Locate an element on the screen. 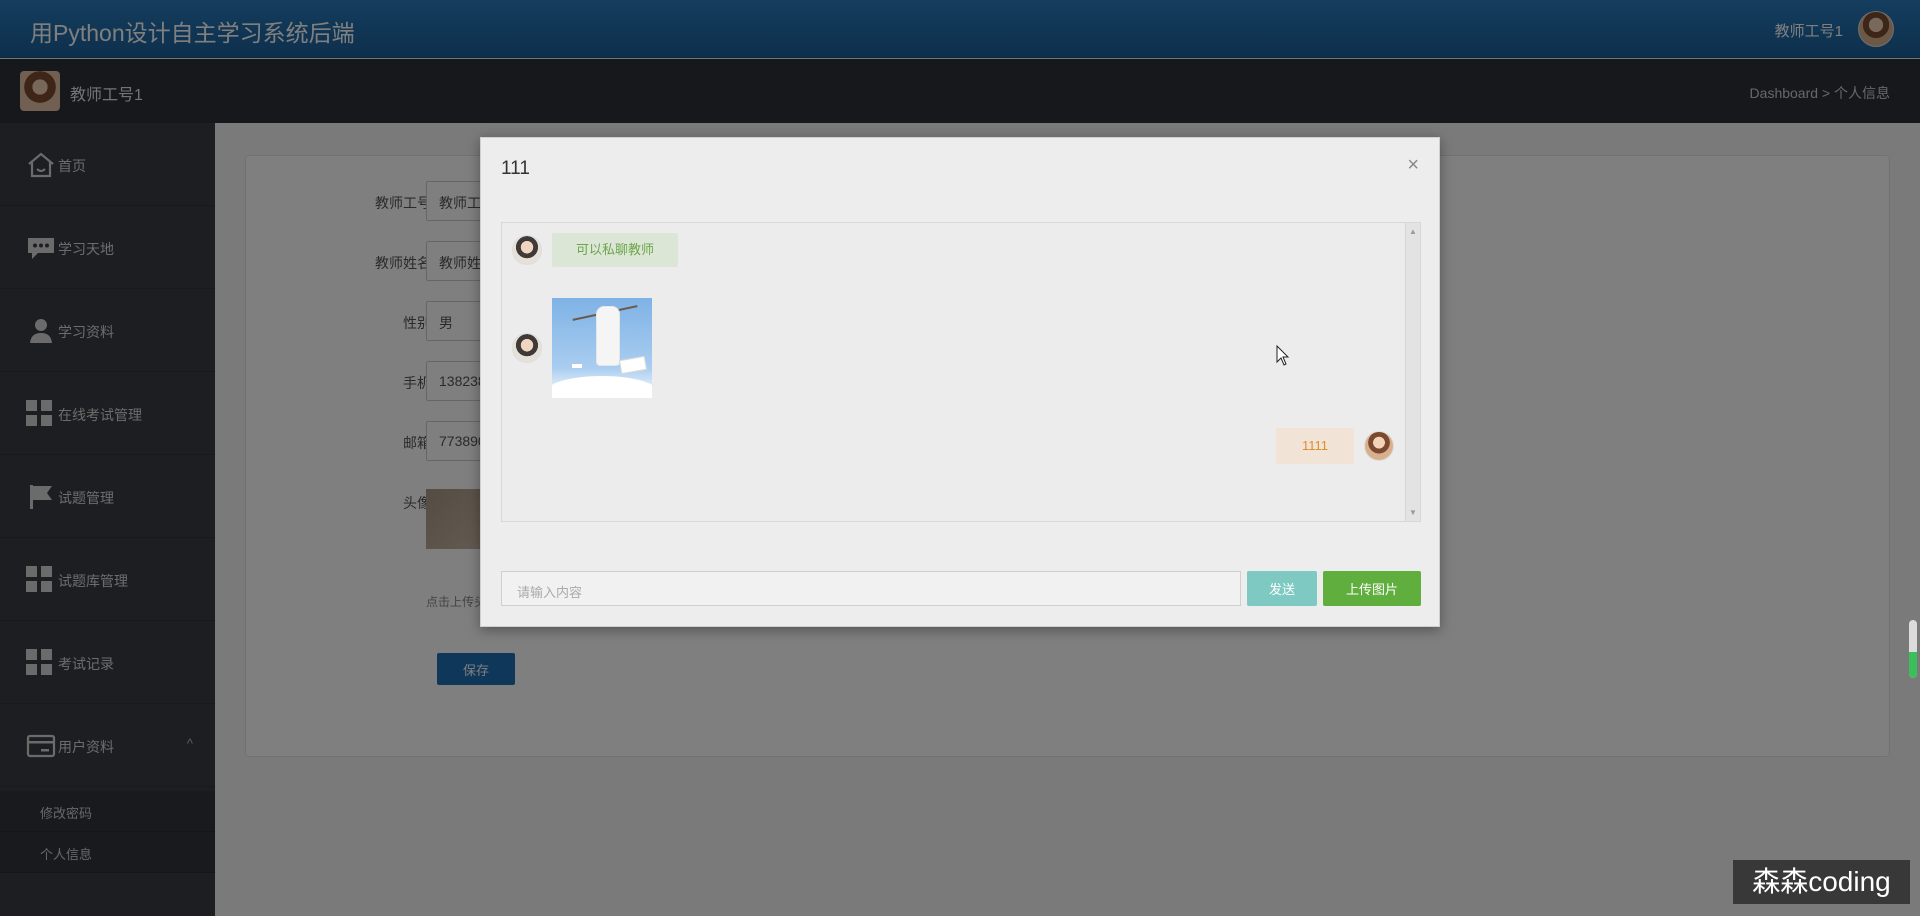 This screenshot has width=1920, height=916. watermark-text: 森森coding is located at coordinates (1821, 882).